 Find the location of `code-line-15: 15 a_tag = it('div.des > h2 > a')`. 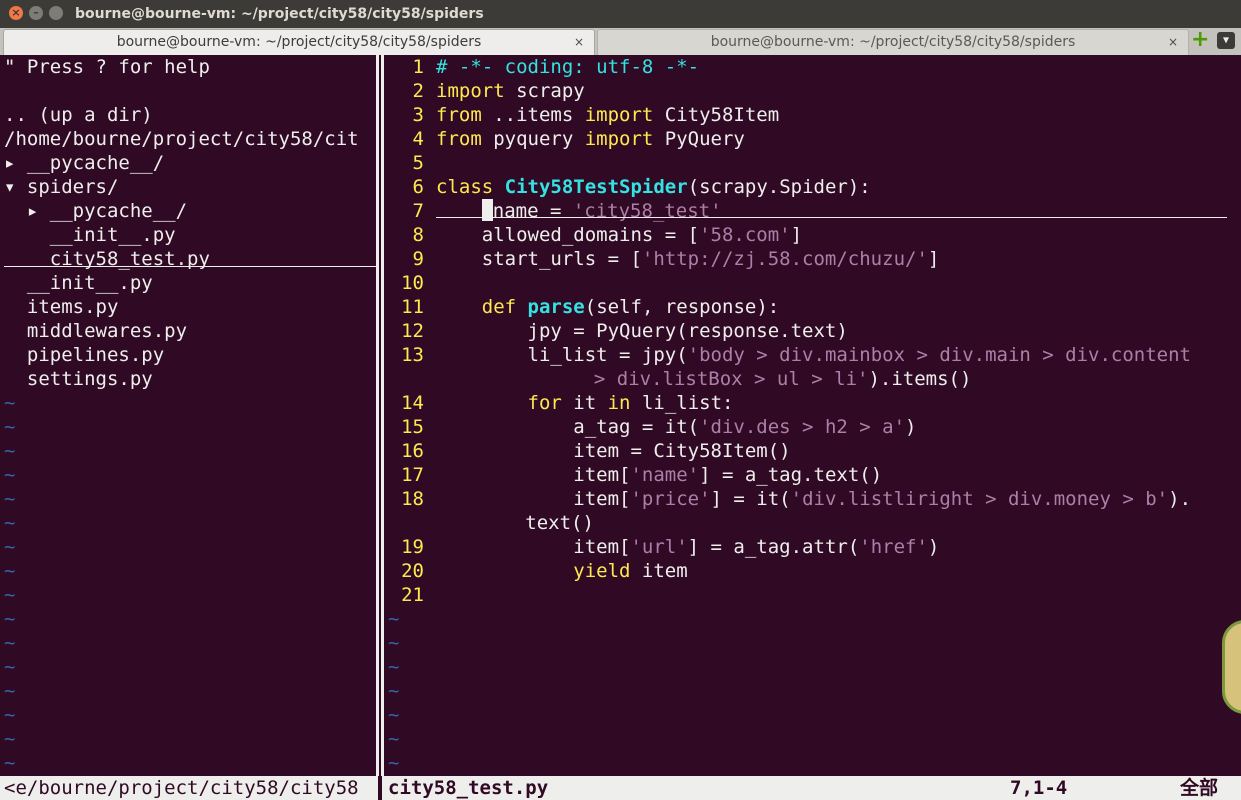

code-line-15: 15 a_tag = it('div.des > h2 > a') is located at coordinates (659, 427).